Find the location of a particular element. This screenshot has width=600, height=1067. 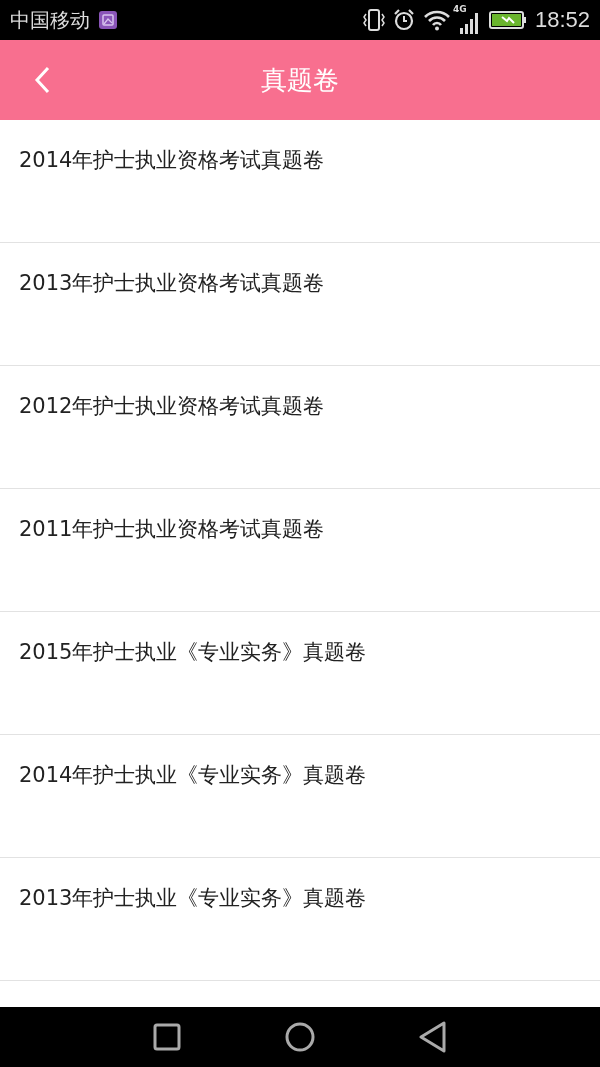

clock-time: 18:52 is located at coordinates (562, 20).